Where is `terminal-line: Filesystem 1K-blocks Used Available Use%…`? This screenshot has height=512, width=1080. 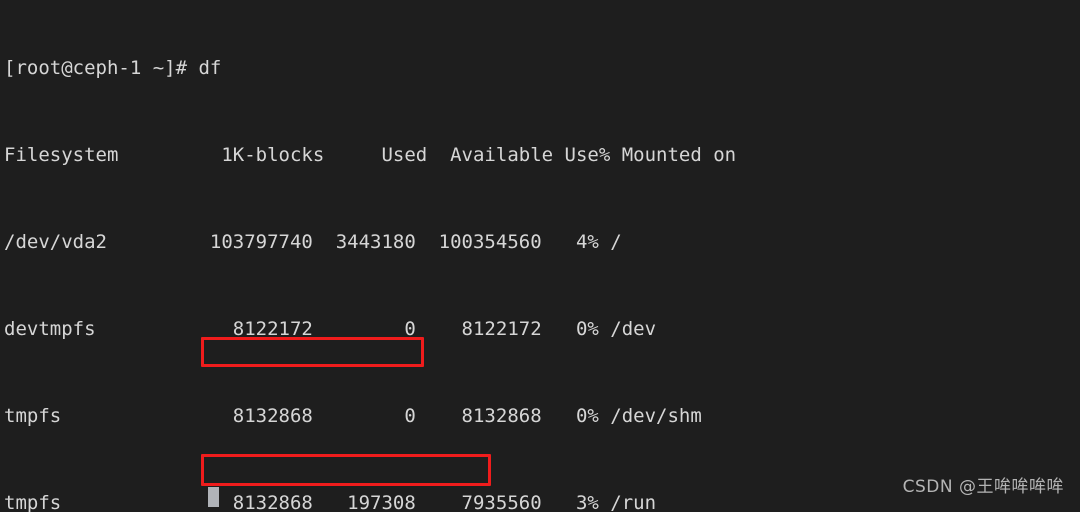
terminal-line: Filesystem 1K-blocks Used Available Use%… is located at coordinates (370, 155).